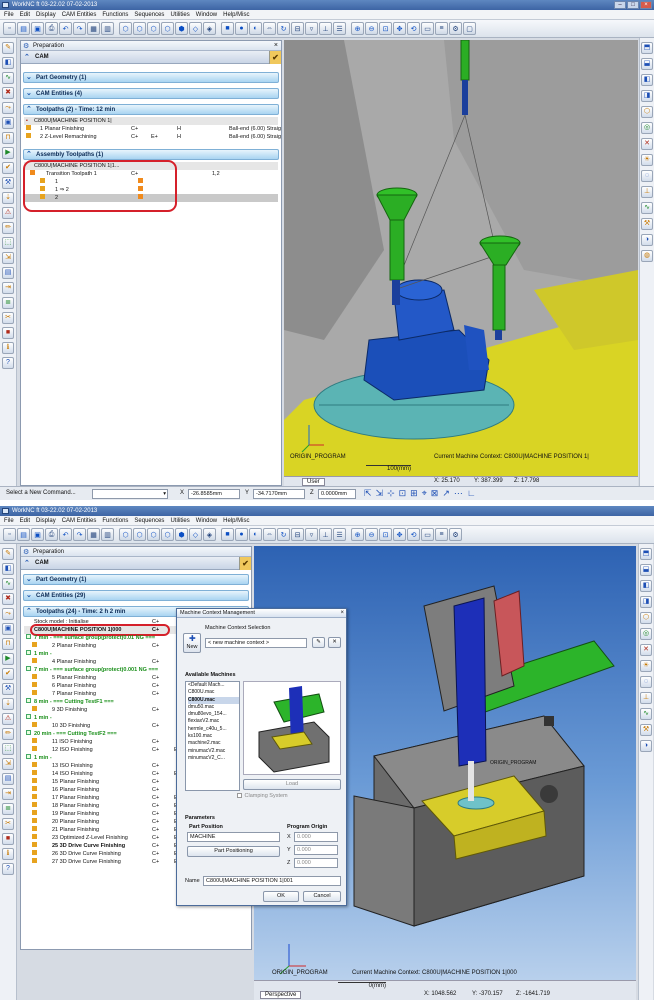 The width and height of the screenshot is (654, 1000). Describe the element at coordinates (213, 721) in the screenshot. I see `machine-list-item: flexiaxV2.mac` at that location.